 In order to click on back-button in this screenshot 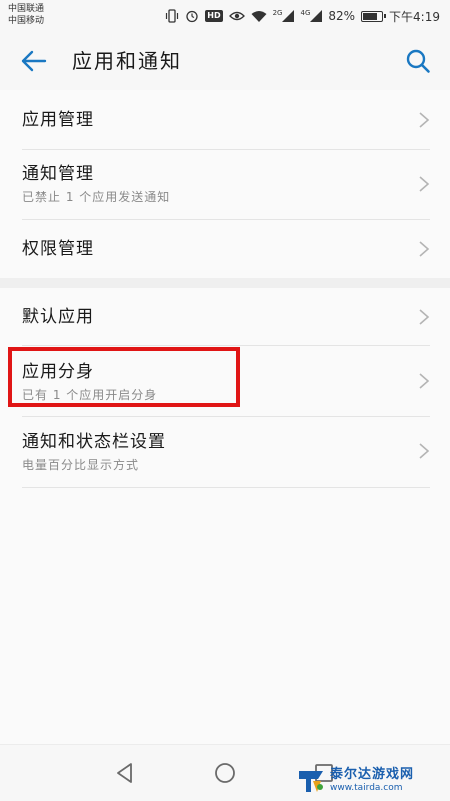, I will do `click(34, 61)`.